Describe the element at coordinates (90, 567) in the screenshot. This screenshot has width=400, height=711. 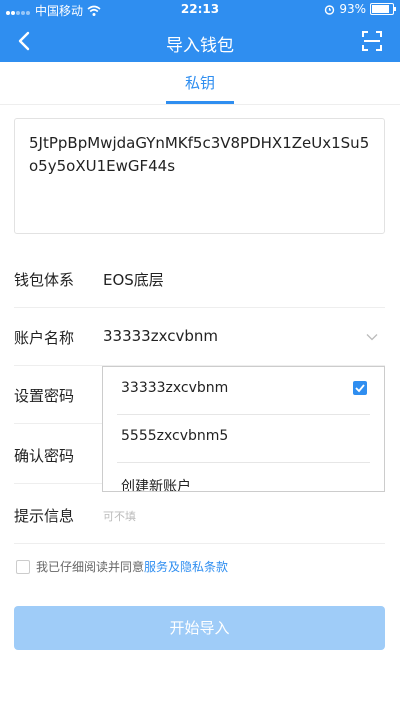
I see `agreement-text: 我已仔细阅读并同意` at that location.